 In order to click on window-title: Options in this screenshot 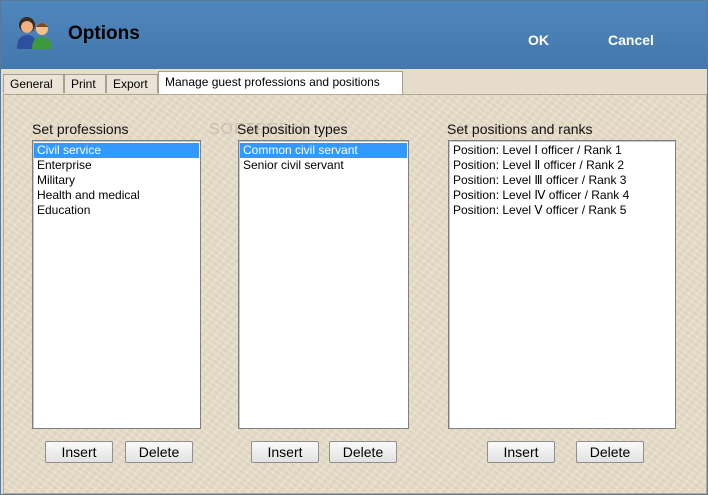, I will do `click(104, 33)`.